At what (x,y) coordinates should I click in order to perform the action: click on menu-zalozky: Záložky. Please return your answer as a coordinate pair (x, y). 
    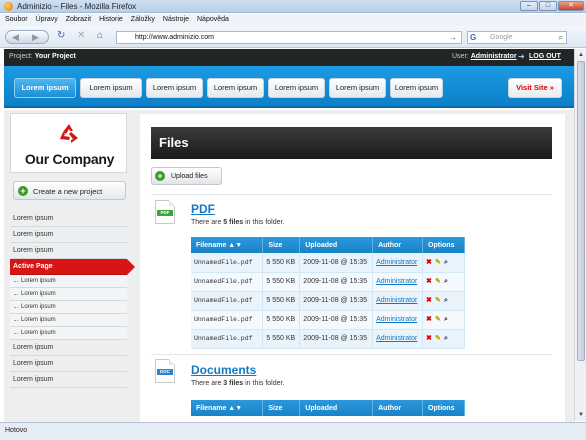
    Looking at the image, I should click on (143, 20).